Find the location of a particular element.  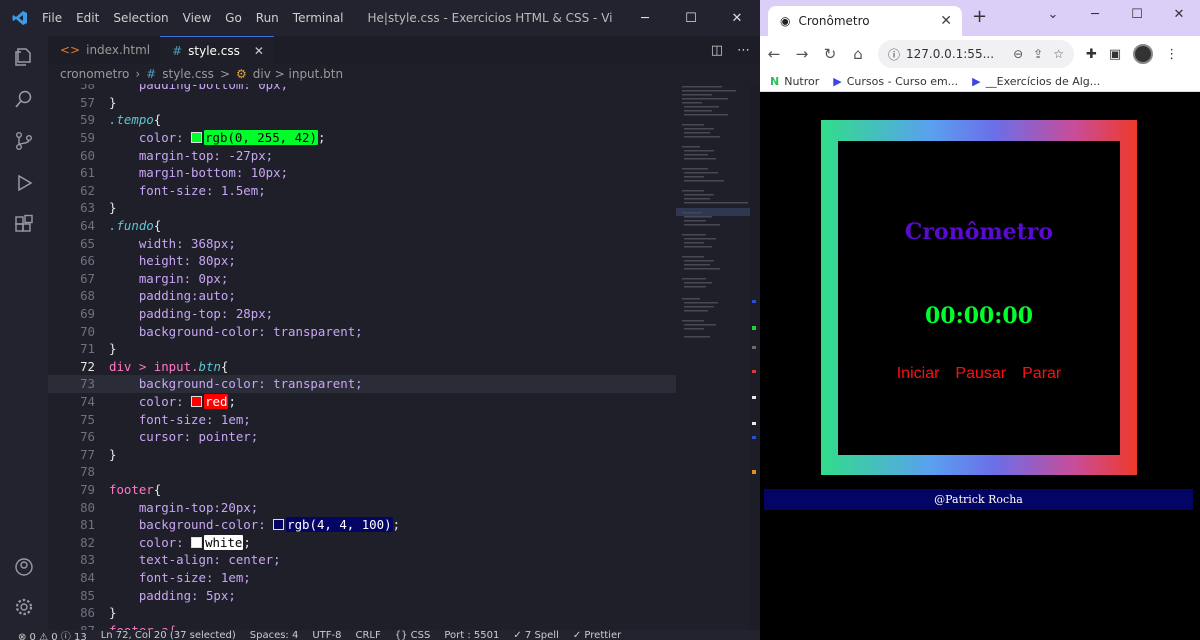

forward-icon: → is located at coordinates (802, 54).